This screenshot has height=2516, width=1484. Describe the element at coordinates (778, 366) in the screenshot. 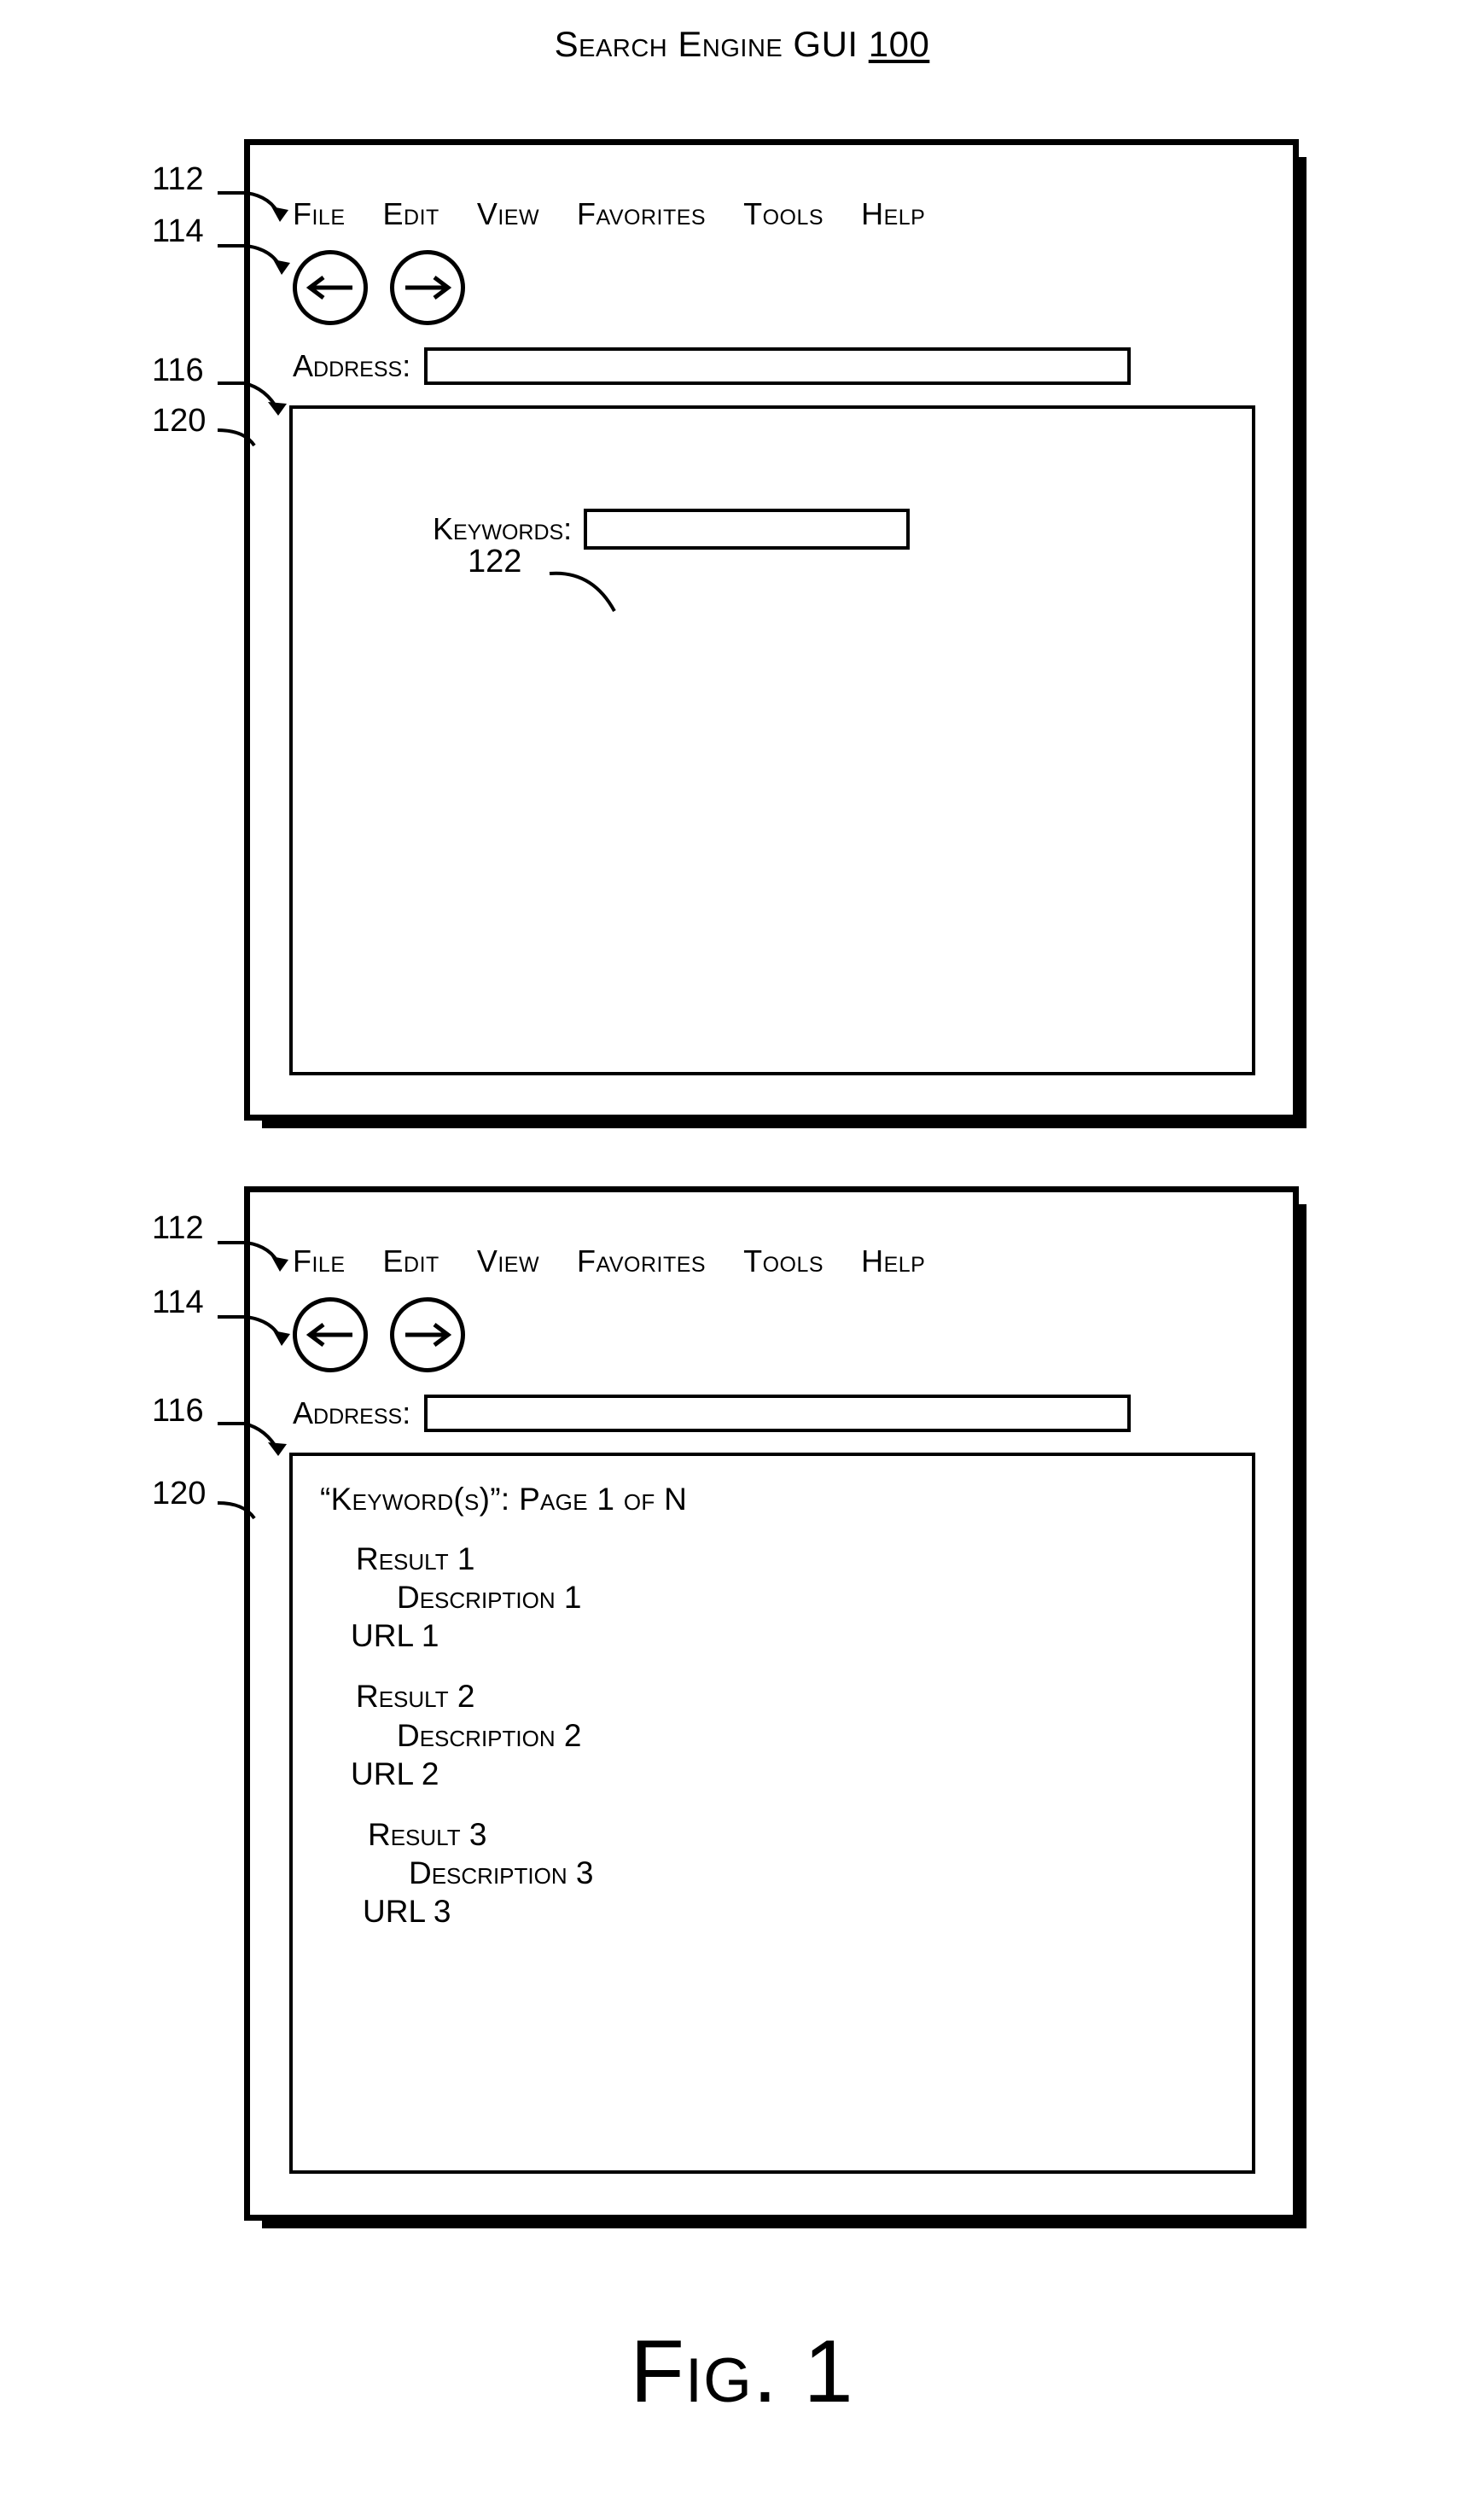

I see `address-input` at that location.